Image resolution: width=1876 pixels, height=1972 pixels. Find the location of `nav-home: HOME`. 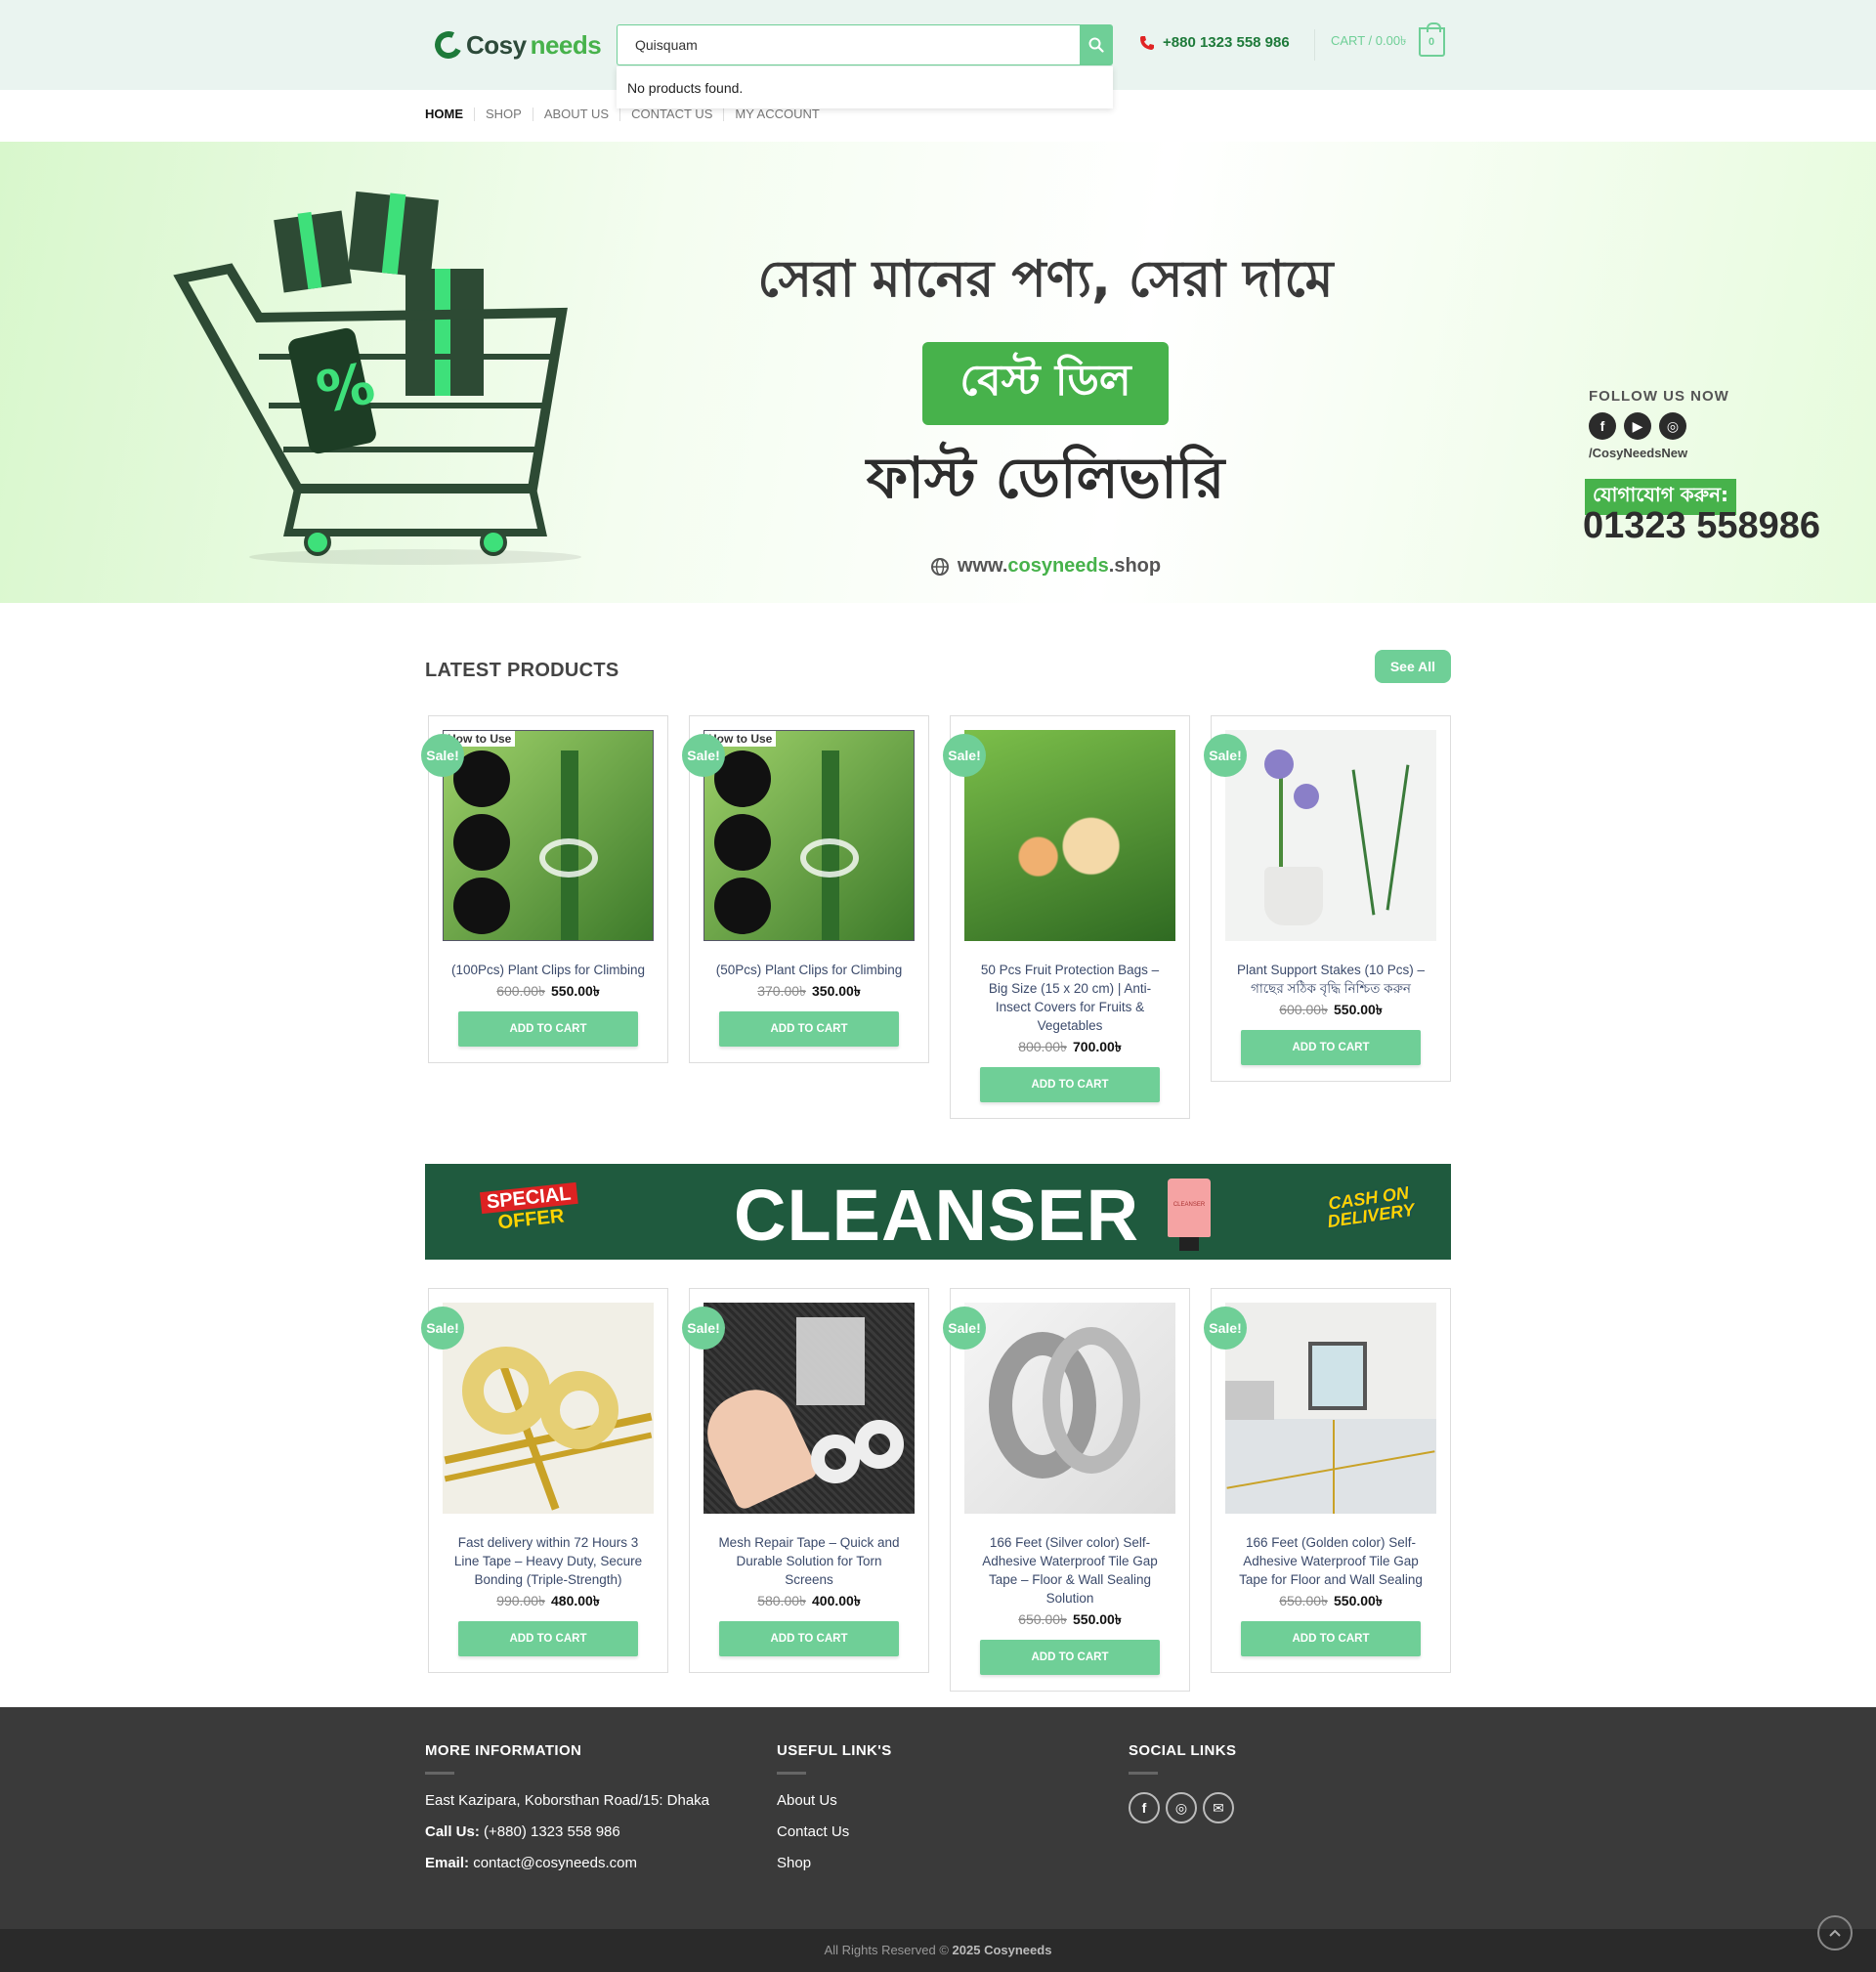

nav-home: HOME is located at coordinates (449, 114).